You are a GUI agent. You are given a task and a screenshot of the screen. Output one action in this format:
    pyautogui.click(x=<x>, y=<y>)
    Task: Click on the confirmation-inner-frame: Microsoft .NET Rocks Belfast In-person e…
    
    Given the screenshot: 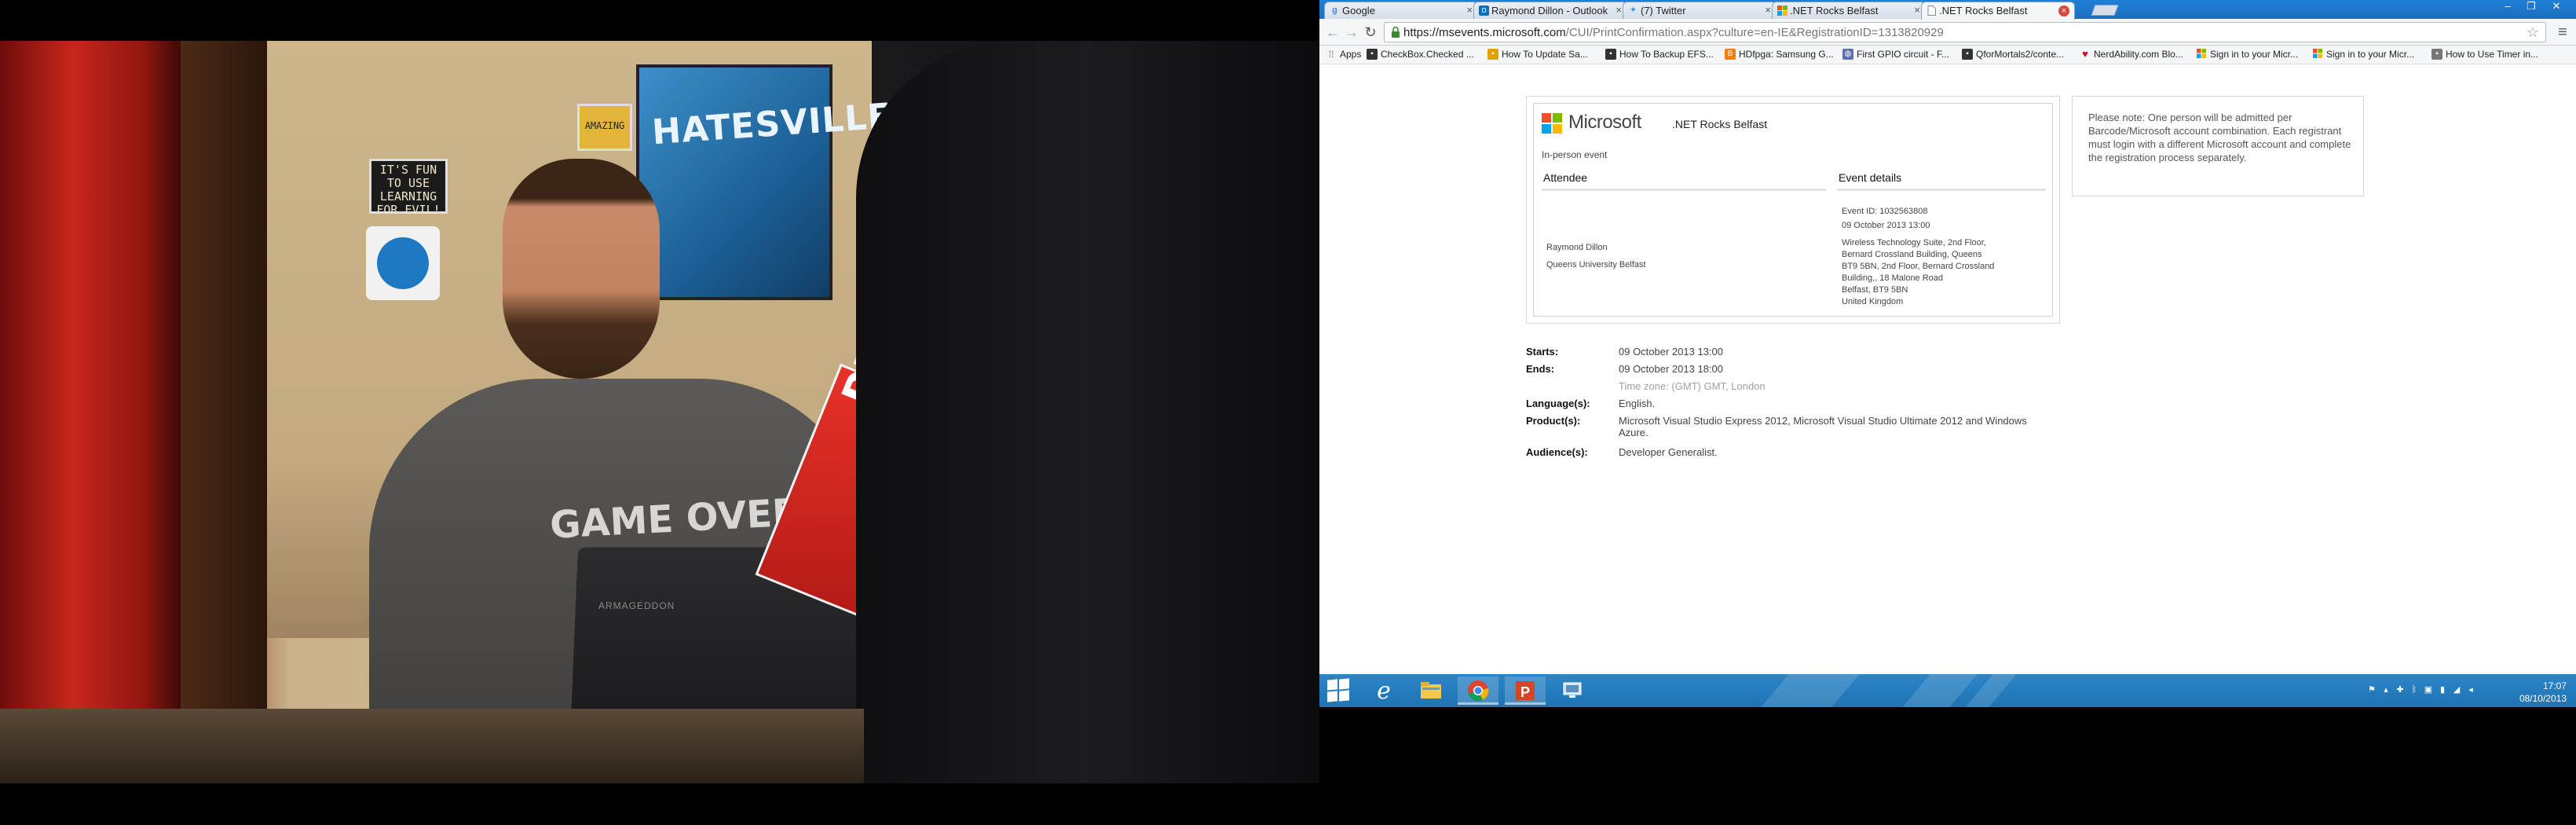 What is the action you would take?
    pyautogui.click(x=1793, y=210)
    